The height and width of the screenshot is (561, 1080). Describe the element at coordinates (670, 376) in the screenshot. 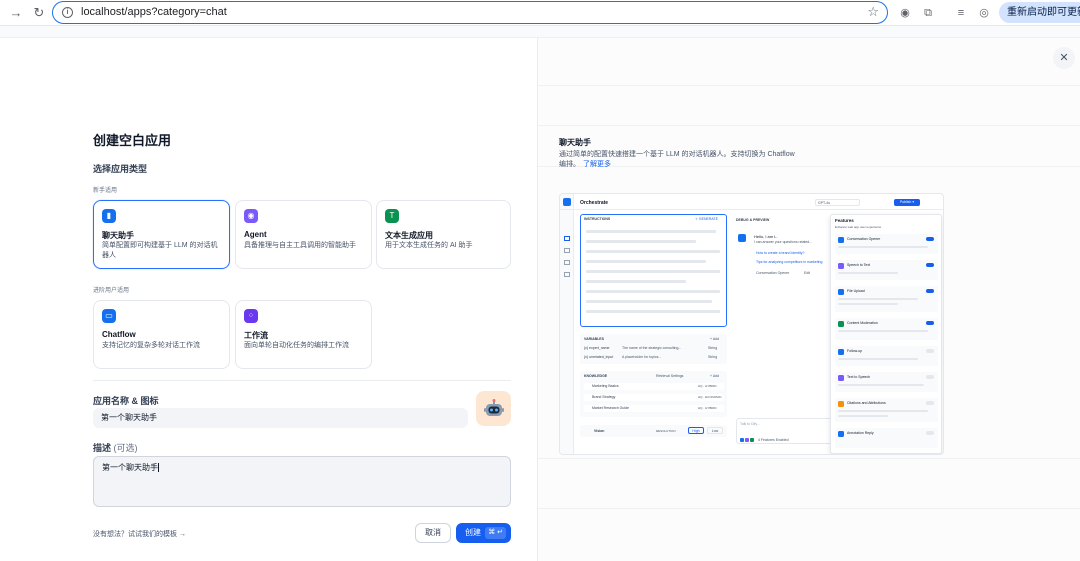

I see `mock-retrieval-settings: Retrieval Settings` at that location.